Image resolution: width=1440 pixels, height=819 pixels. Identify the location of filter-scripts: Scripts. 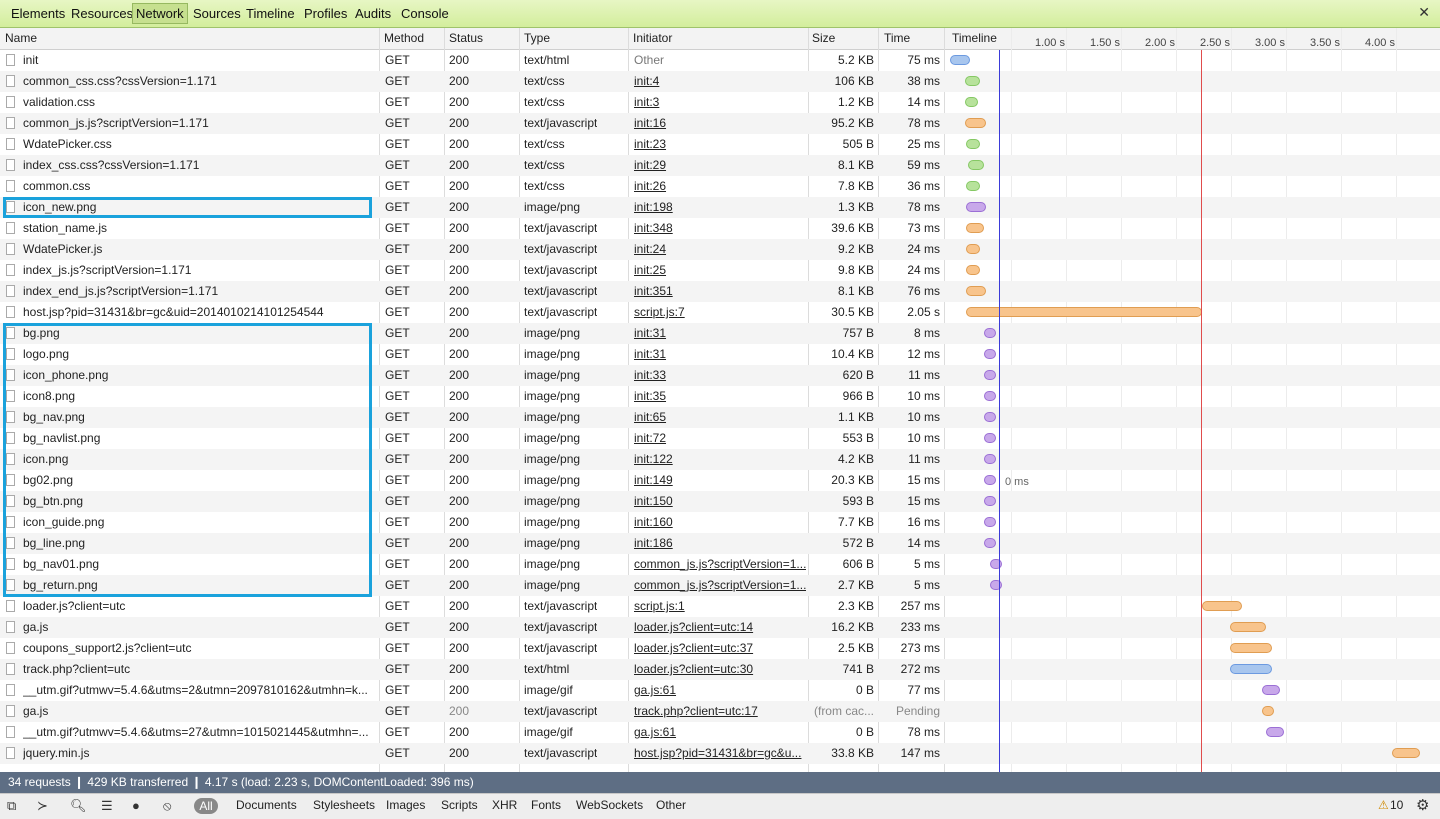
(459, 805).